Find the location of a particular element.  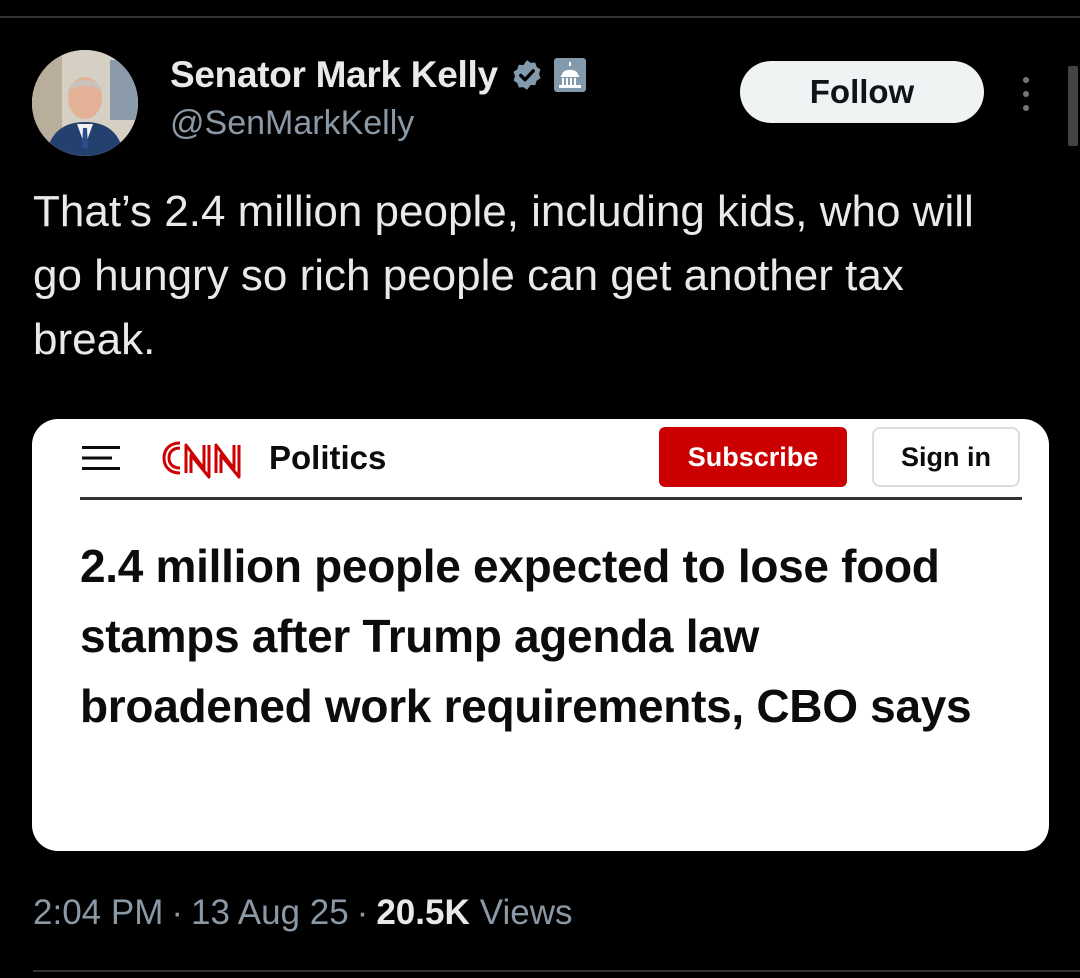

top-divider is located at coordinates (540, 17).